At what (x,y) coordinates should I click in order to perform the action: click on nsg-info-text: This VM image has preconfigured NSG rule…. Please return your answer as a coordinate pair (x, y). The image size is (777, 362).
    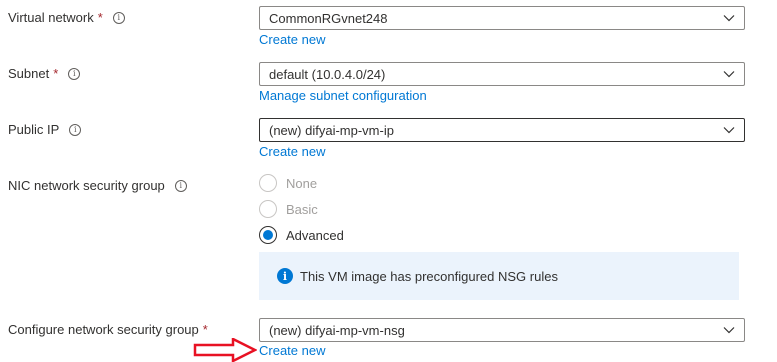
    Looking at the image, I should click on (429, 276).